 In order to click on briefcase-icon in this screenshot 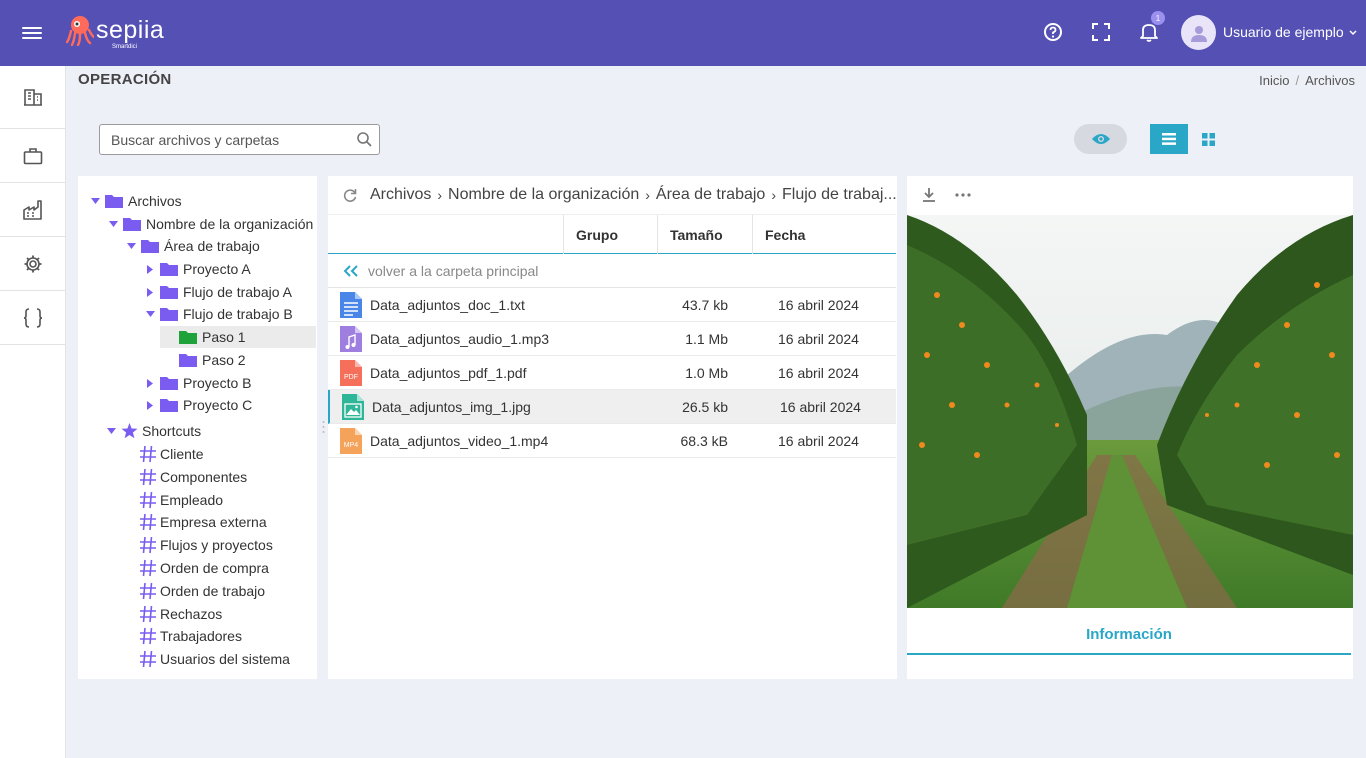, I will do `click(33, 155)`.